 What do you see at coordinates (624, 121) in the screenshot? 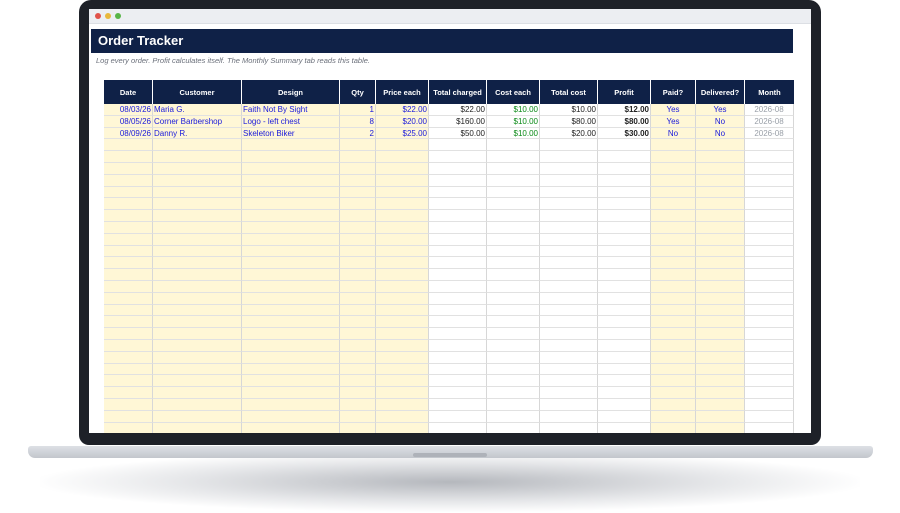
I see `cell-profit: $80.00` at bounding box center [624, 121].